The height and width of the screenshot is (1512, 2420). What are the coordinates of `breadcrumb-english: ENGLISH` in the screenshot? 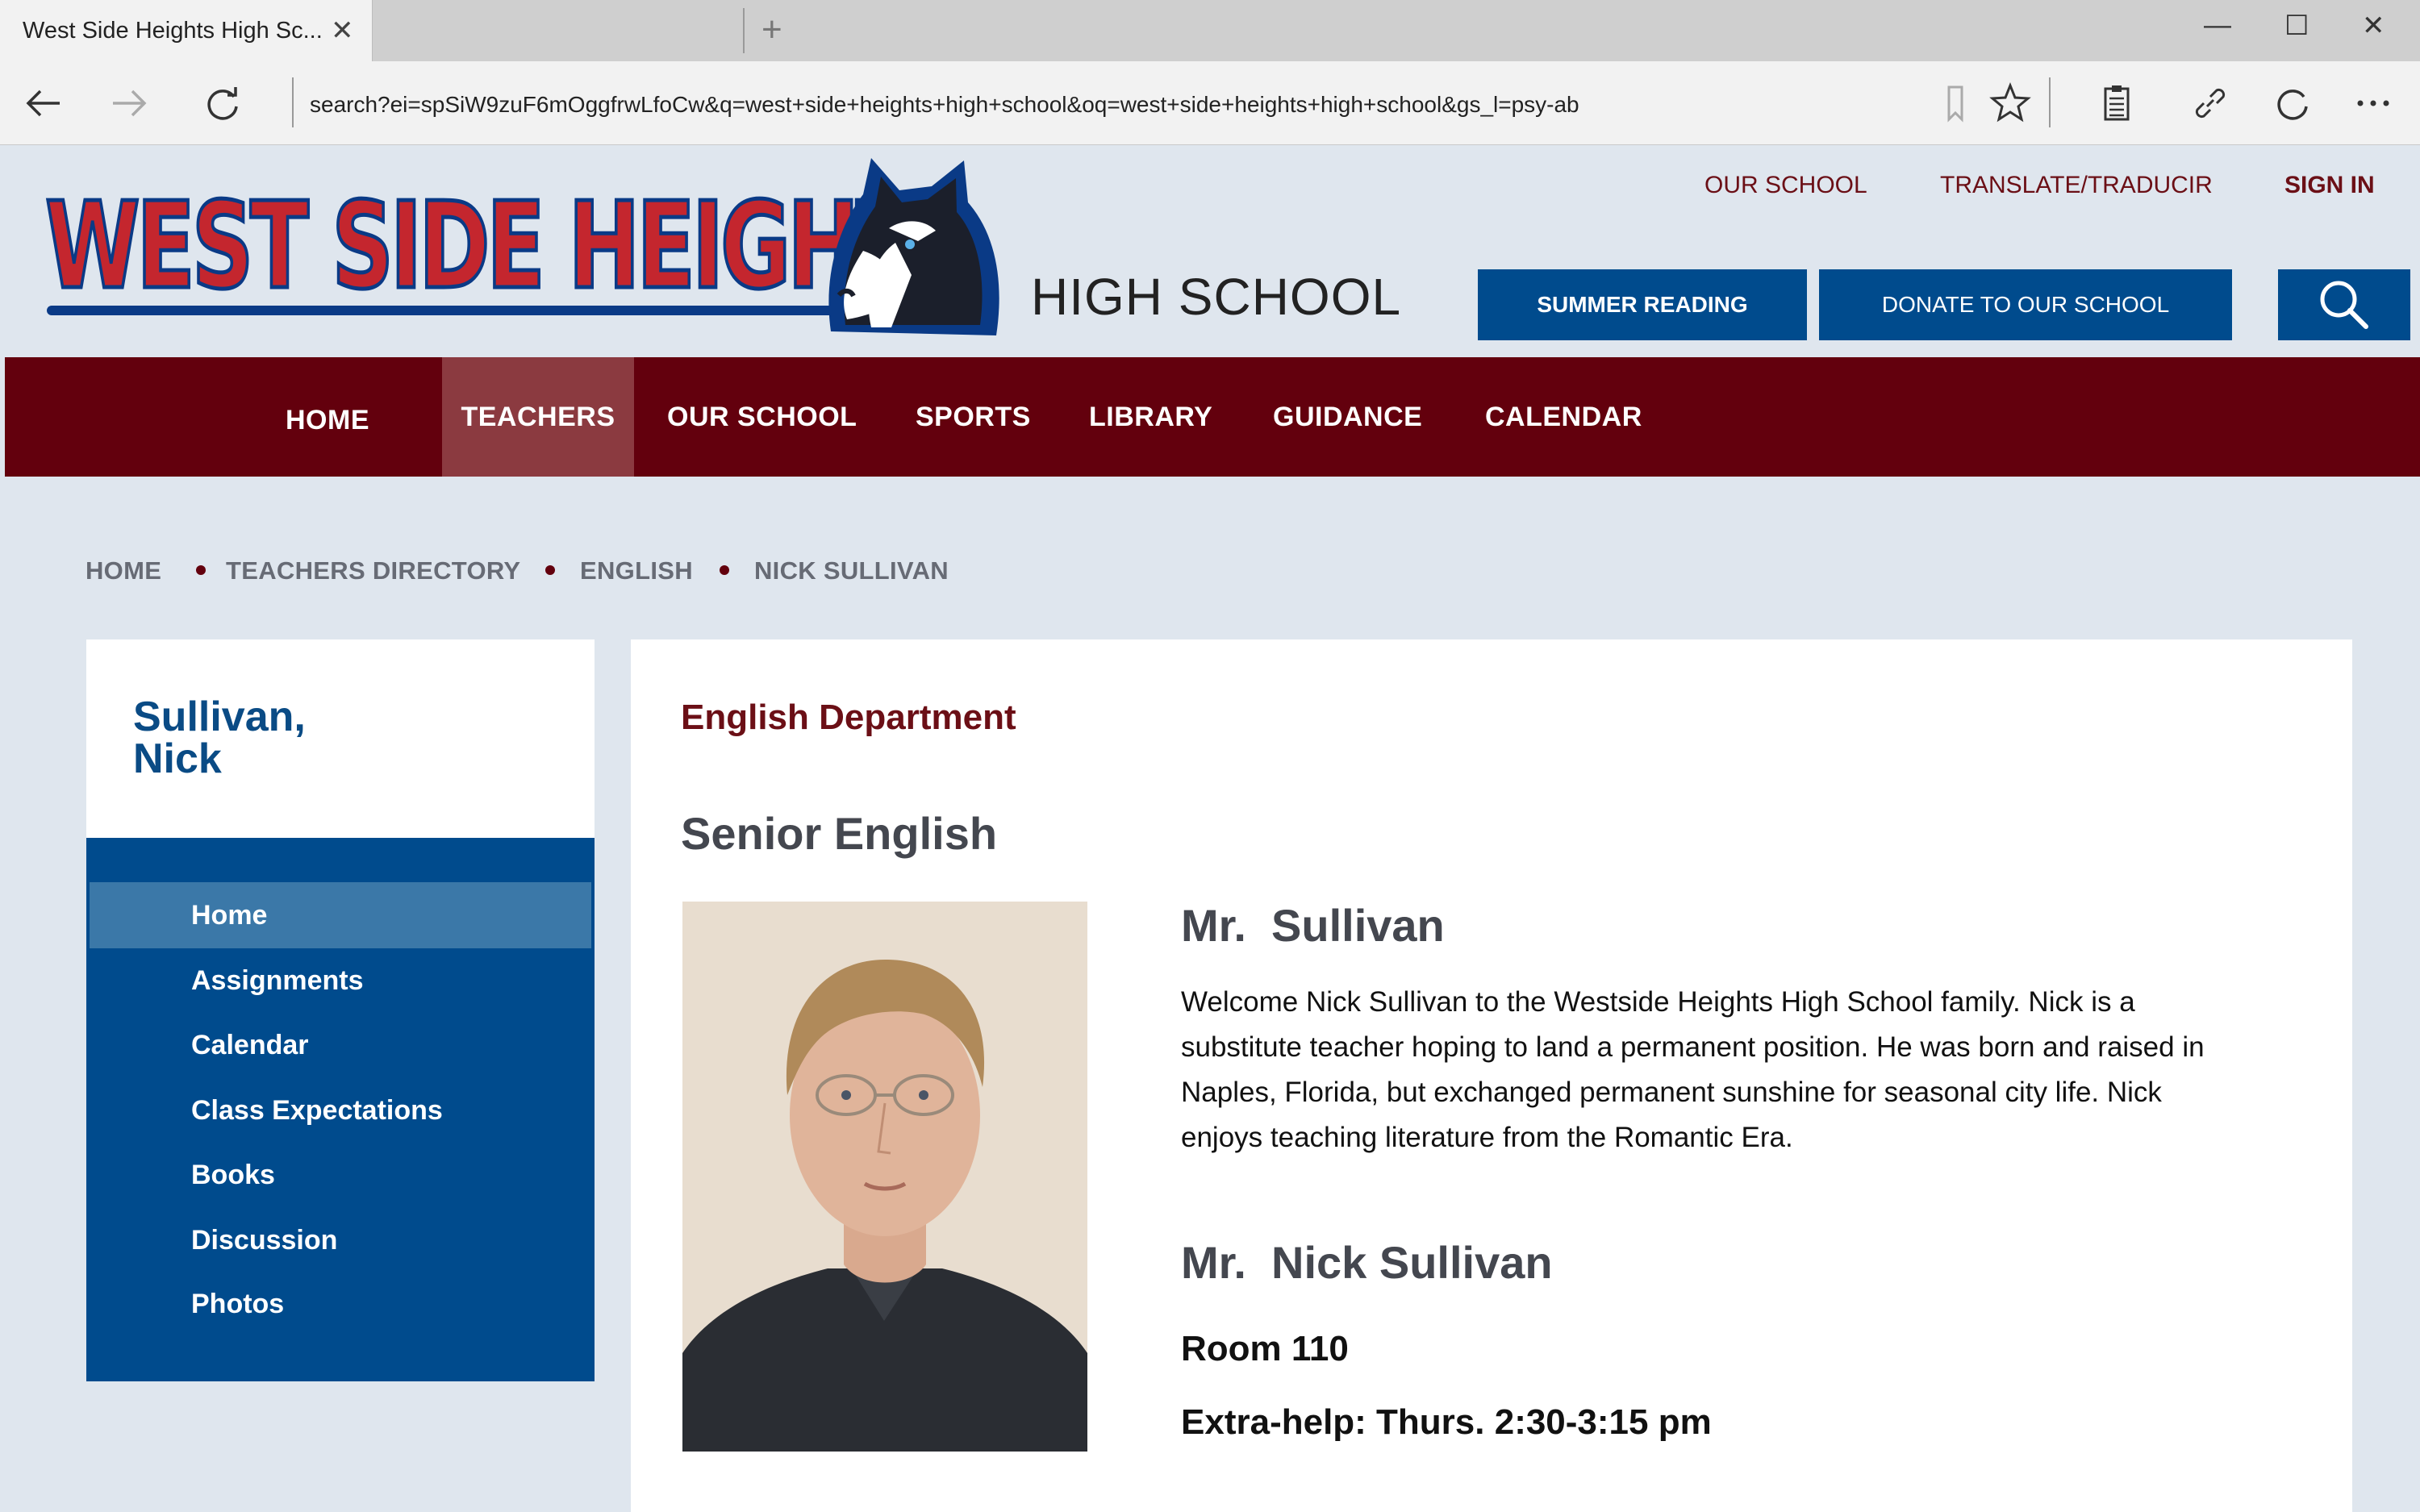 It's located at (636, 570).